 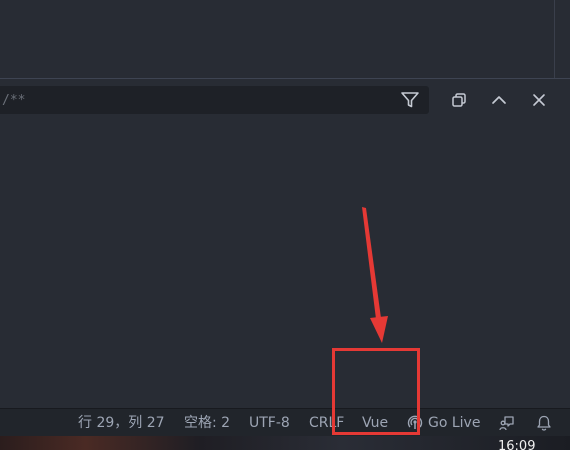 I want to click on panel-filter-box, so click(x=214, y=100).